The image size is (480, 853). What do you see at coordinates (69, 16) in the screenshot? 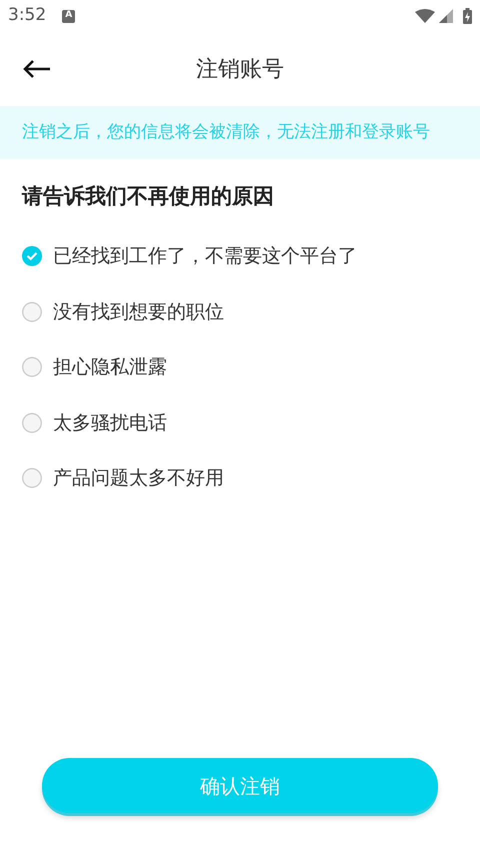
I see `notification-badge: A` at bounding box center [69, 16].